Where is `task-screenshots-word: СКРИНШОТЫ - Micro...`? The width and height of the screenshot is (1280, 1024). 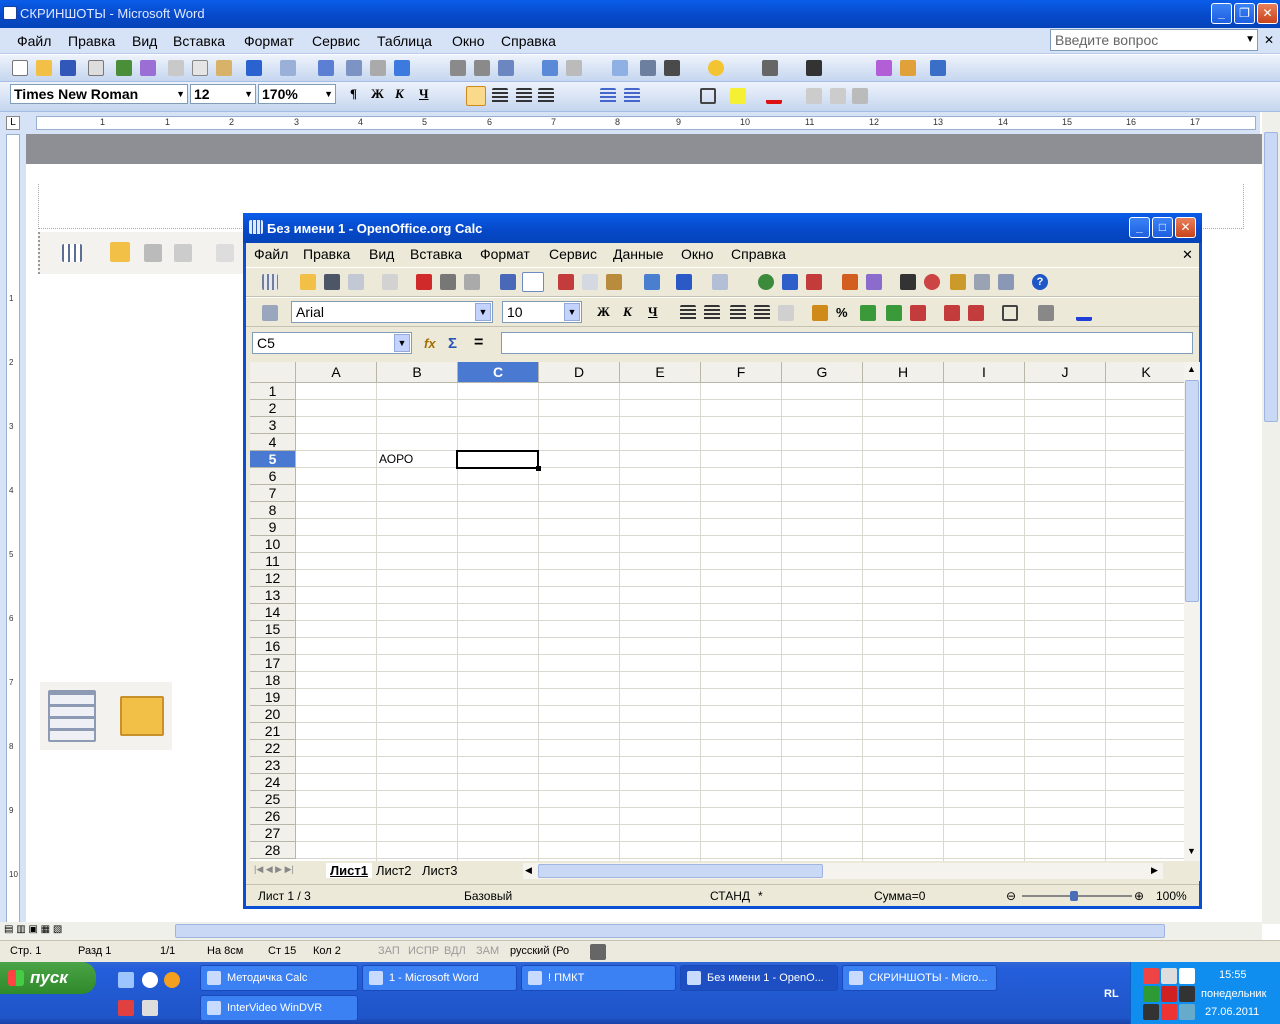
task-screenshots-word: СКРИНШОТЫ - Micro... is located at coordinates (919, 978).